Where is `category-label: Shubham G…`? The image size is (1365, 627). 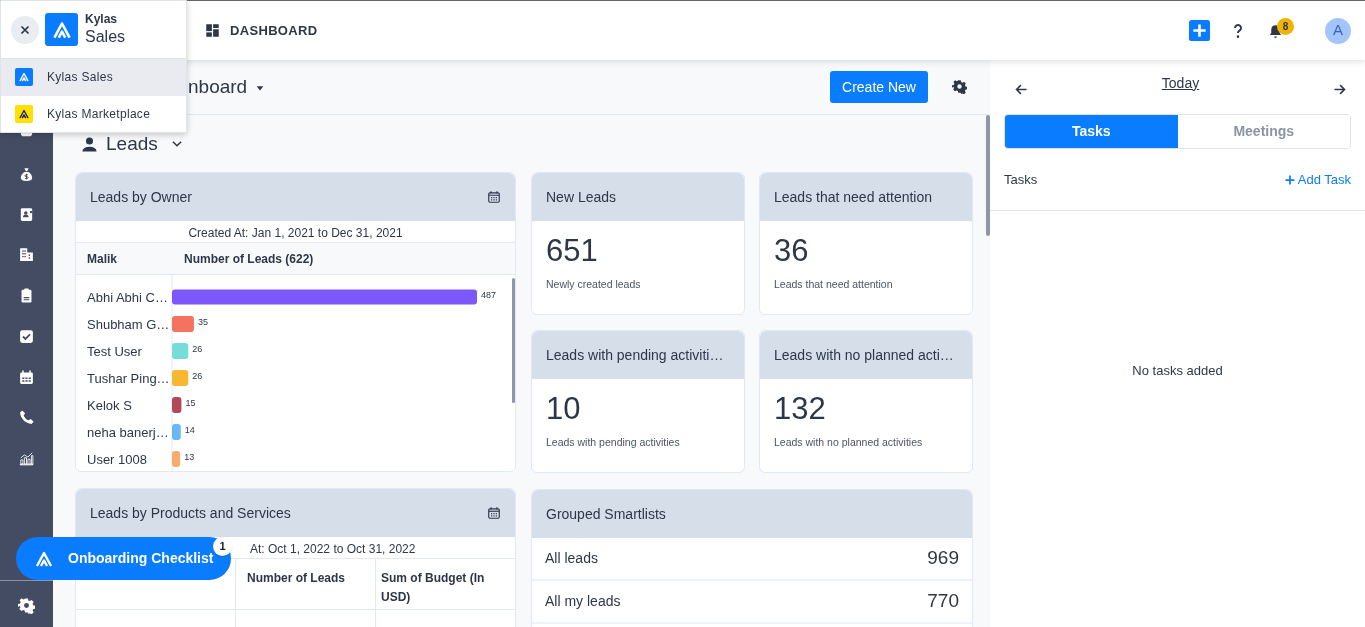 category-label: Shubham G… is located at coordinates (128, 324).